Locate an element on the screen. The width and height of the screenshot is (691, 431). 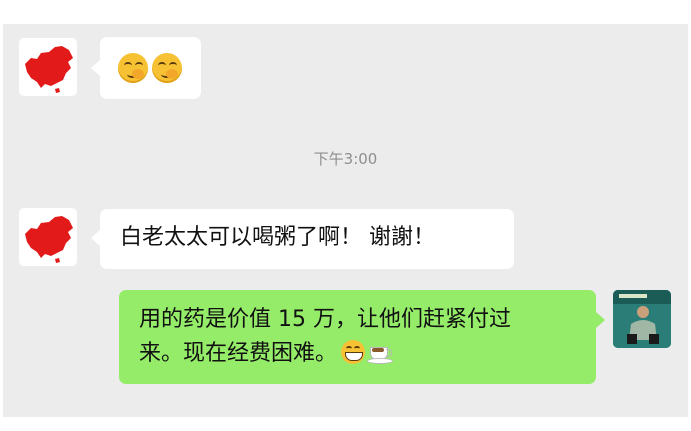
message-text-line-2-row: 来。现在经费困难。 is located at coordinates (266, 354).